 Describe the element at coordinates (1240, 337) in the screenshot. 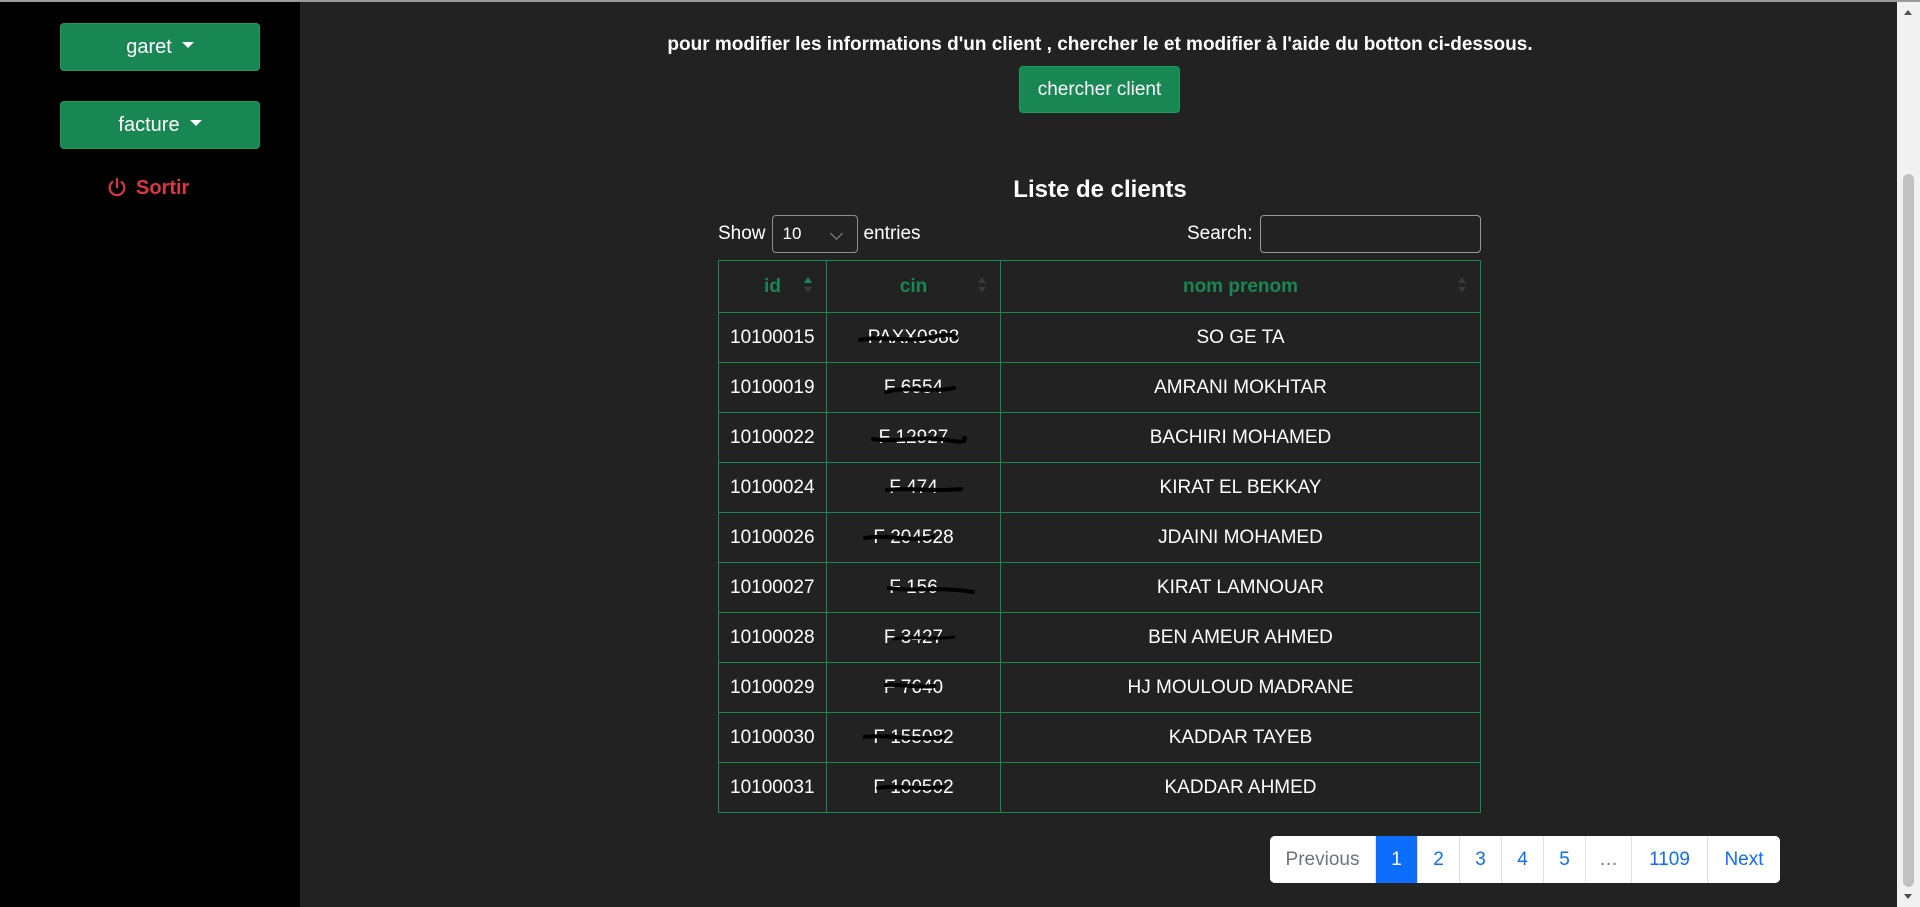

I see `name-cell: SO GE TA` at that location.